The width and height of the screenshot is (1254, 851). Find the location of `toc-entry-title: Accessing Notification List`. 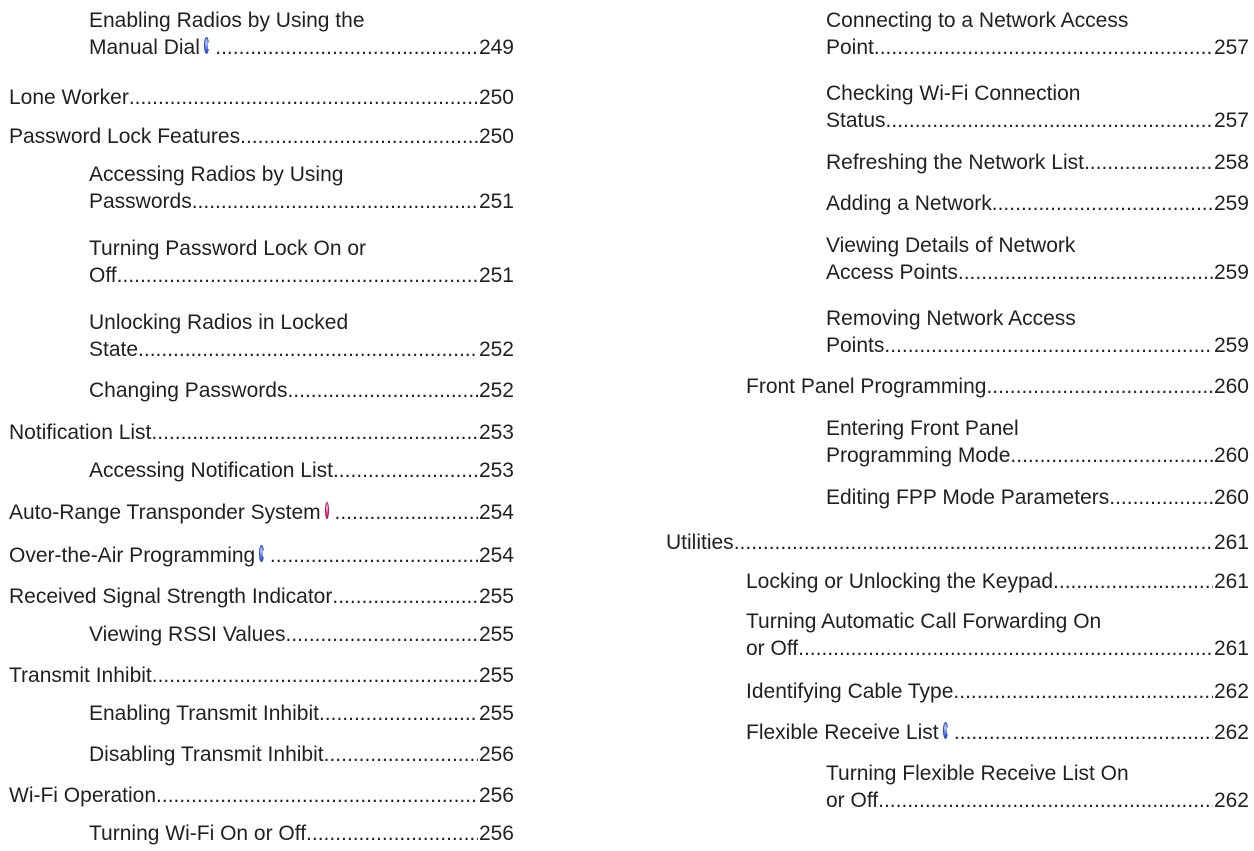

toc-entry-title: Accessing Notification List is located at coordinates (211, 470).